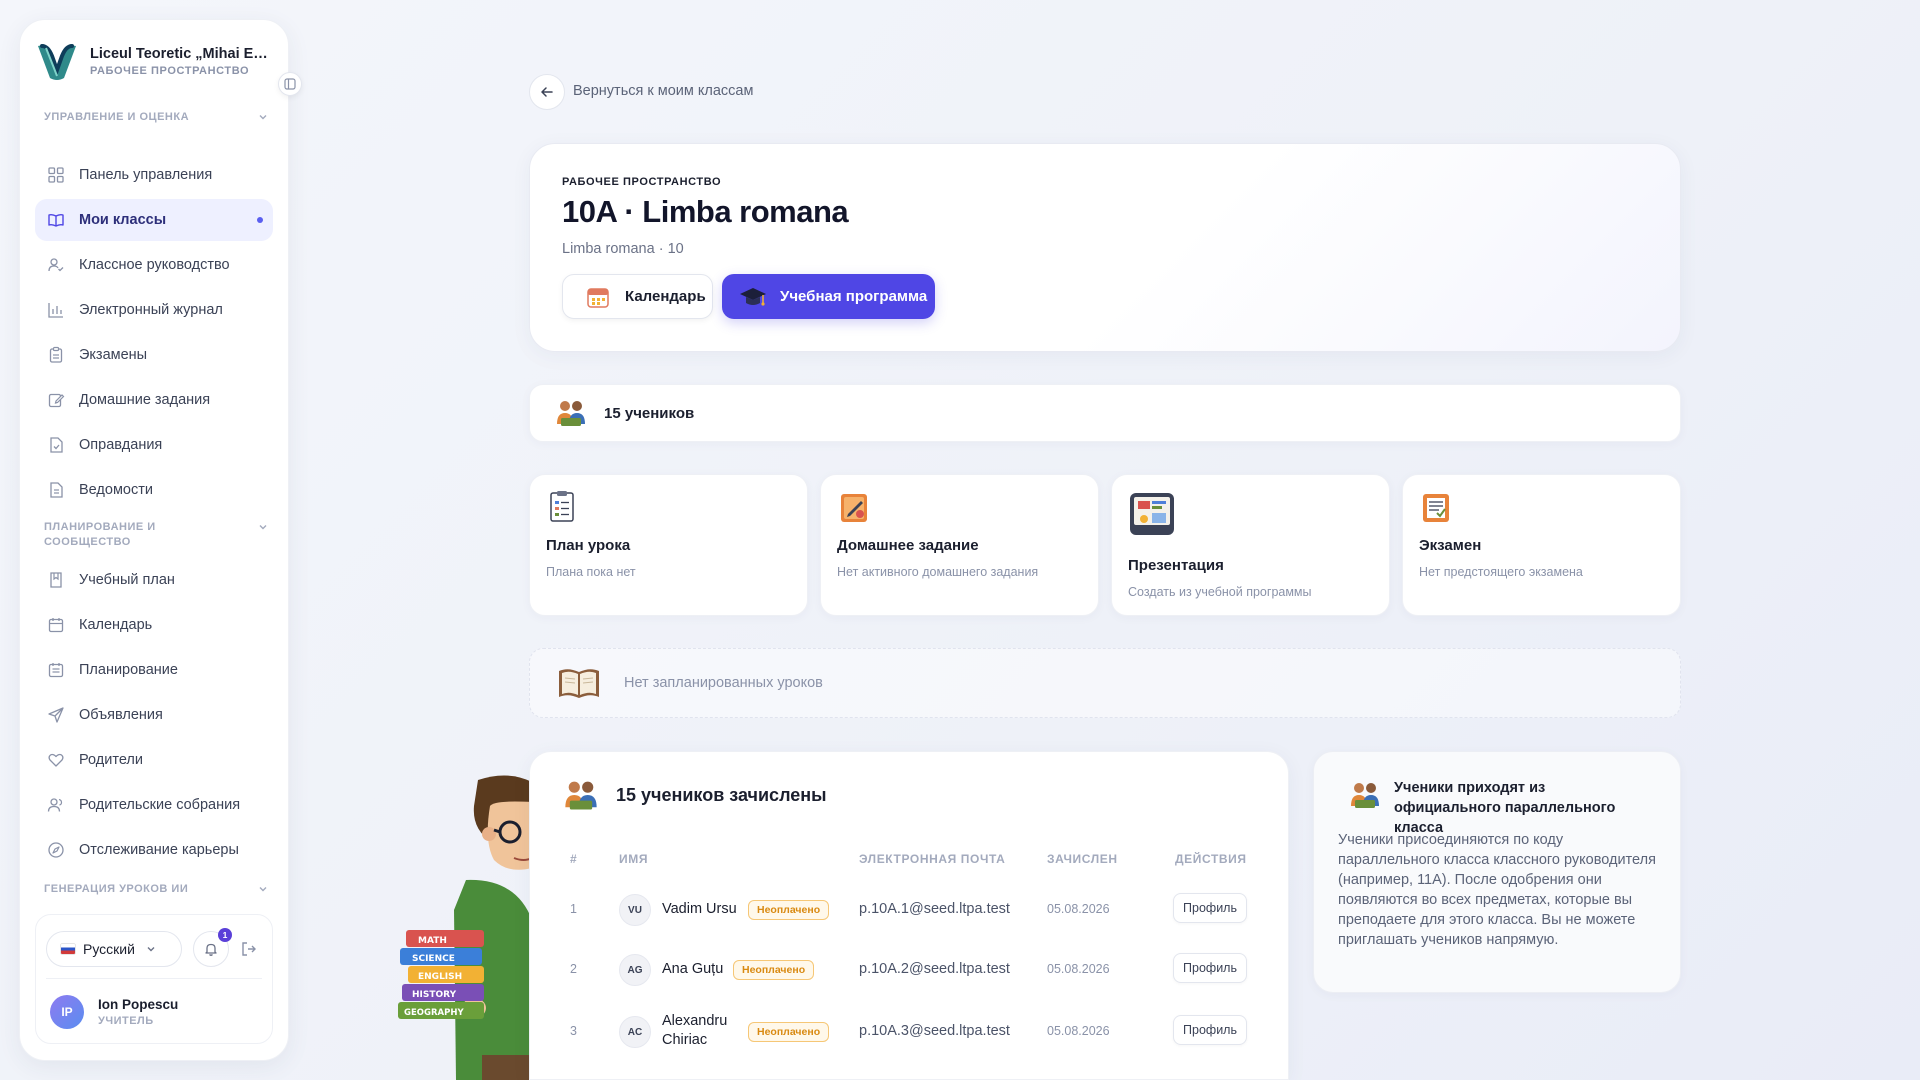 The height and width of the screenshot is (1080, 1920). Describe the element at coordinates (637, 296) in the screenshot. I see `calendar-button: Календарь` at that location.